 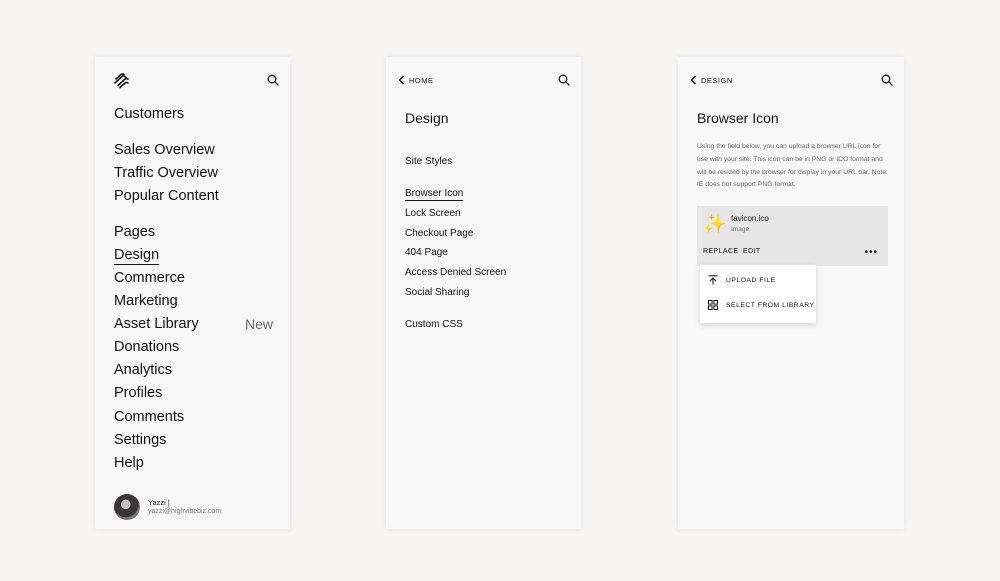 I want to click on nav-item-asset-library: Asset Library, so click(x=156, y=324).